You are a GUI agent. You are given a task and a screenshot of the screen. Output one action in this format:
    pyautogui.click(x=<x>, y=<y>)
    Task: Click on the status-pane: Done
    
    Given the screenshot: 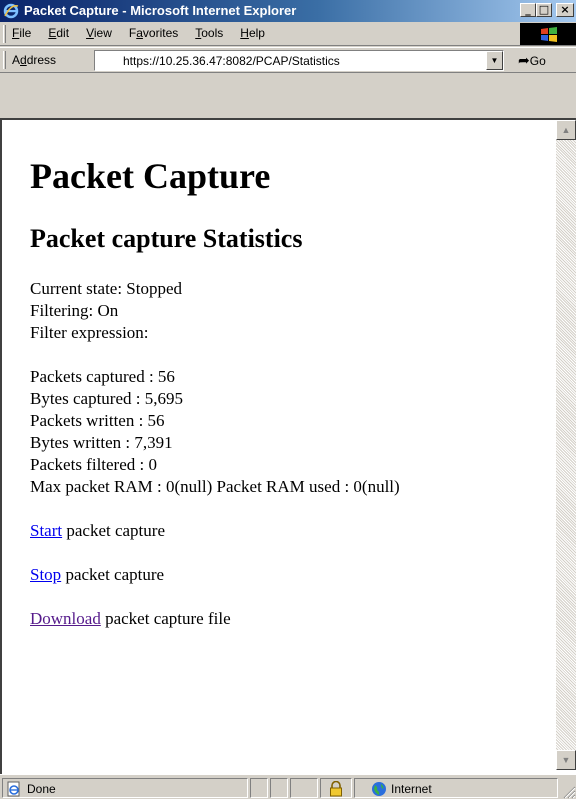 What is the action you would take?
    pyautogui.click(x=125, y=788)
    